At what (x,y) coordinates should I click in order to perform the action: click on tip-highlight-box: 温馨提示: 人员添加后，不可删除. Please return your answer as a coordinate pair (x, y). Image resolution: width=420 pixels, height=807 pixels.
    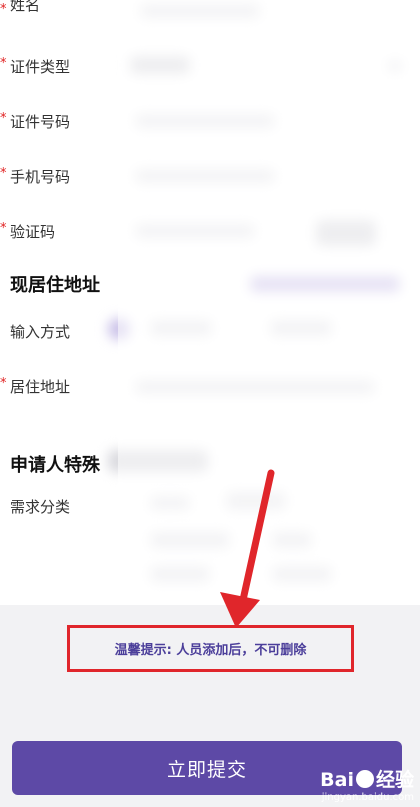
    Looking at the image, I should click on (210, 648).